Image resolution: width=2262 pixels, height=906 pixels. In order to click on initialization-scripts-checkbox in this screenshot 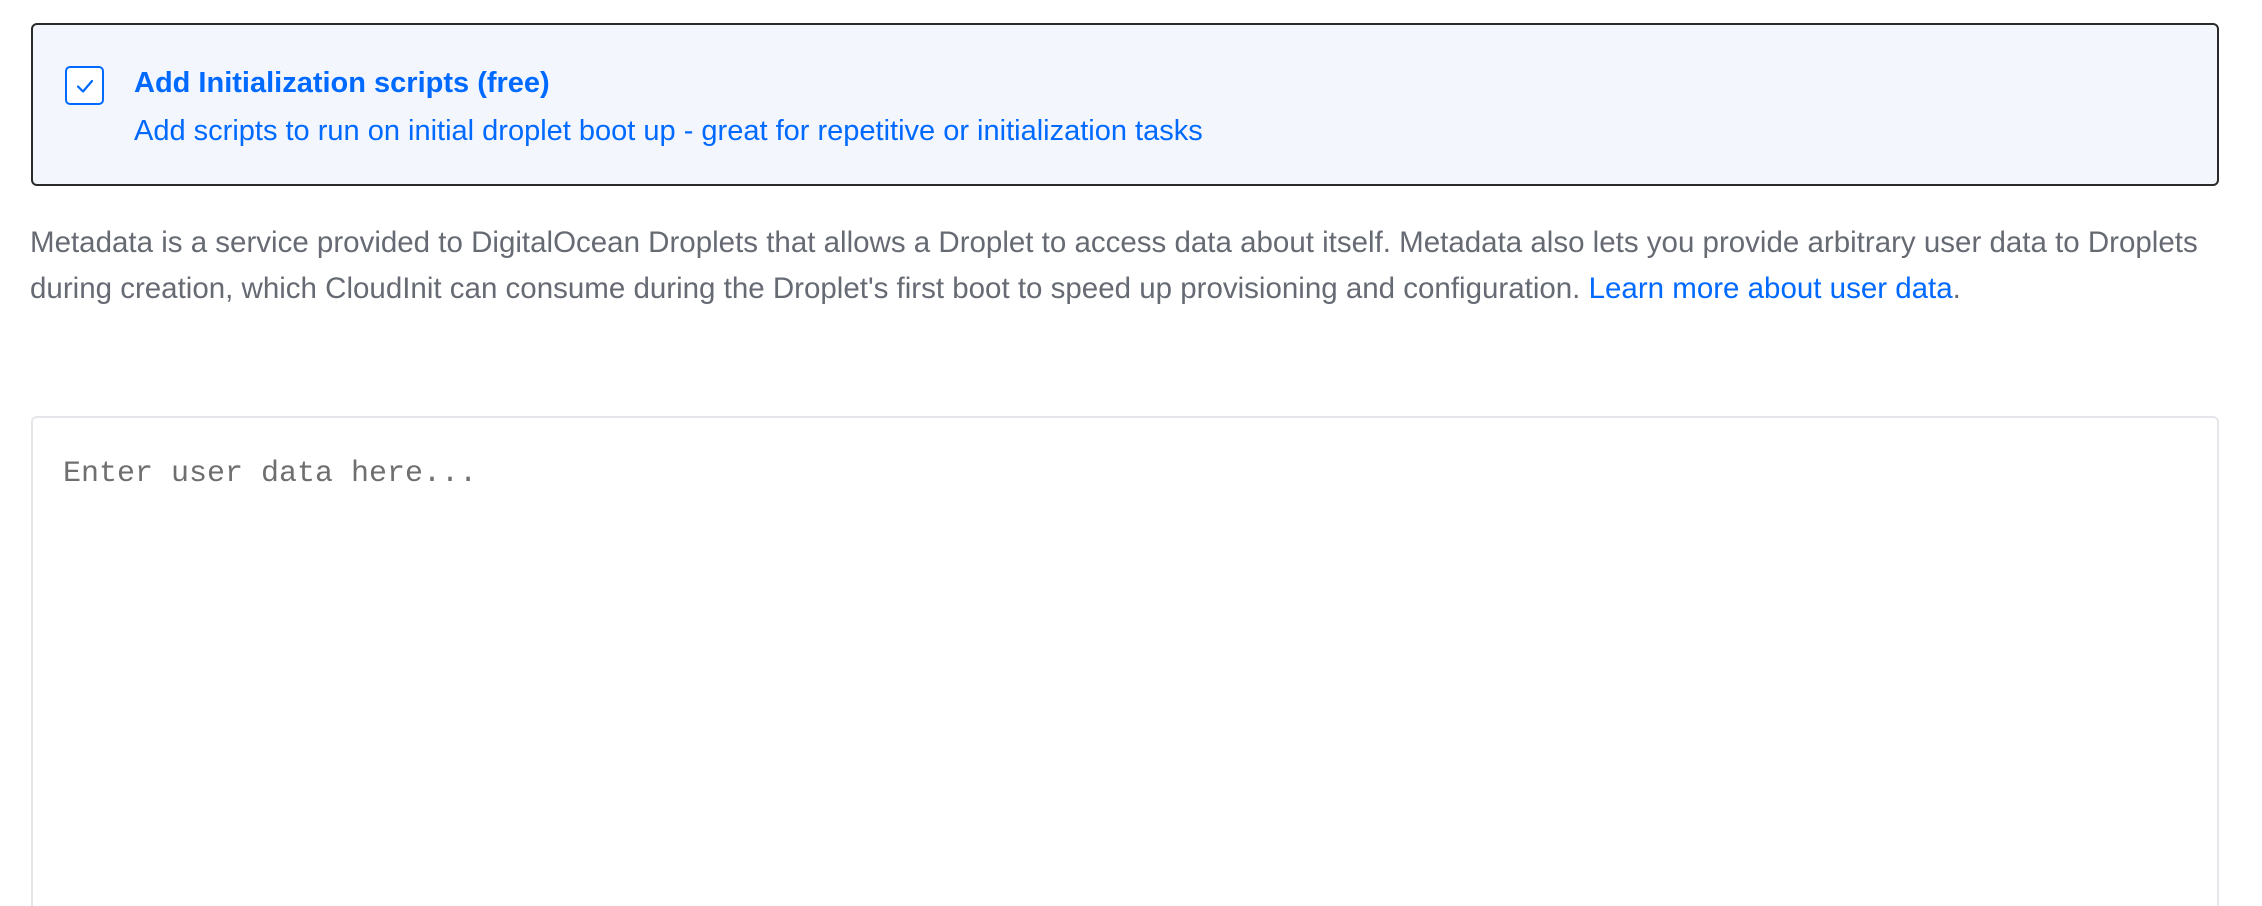, I will do `click(84, 85)`.